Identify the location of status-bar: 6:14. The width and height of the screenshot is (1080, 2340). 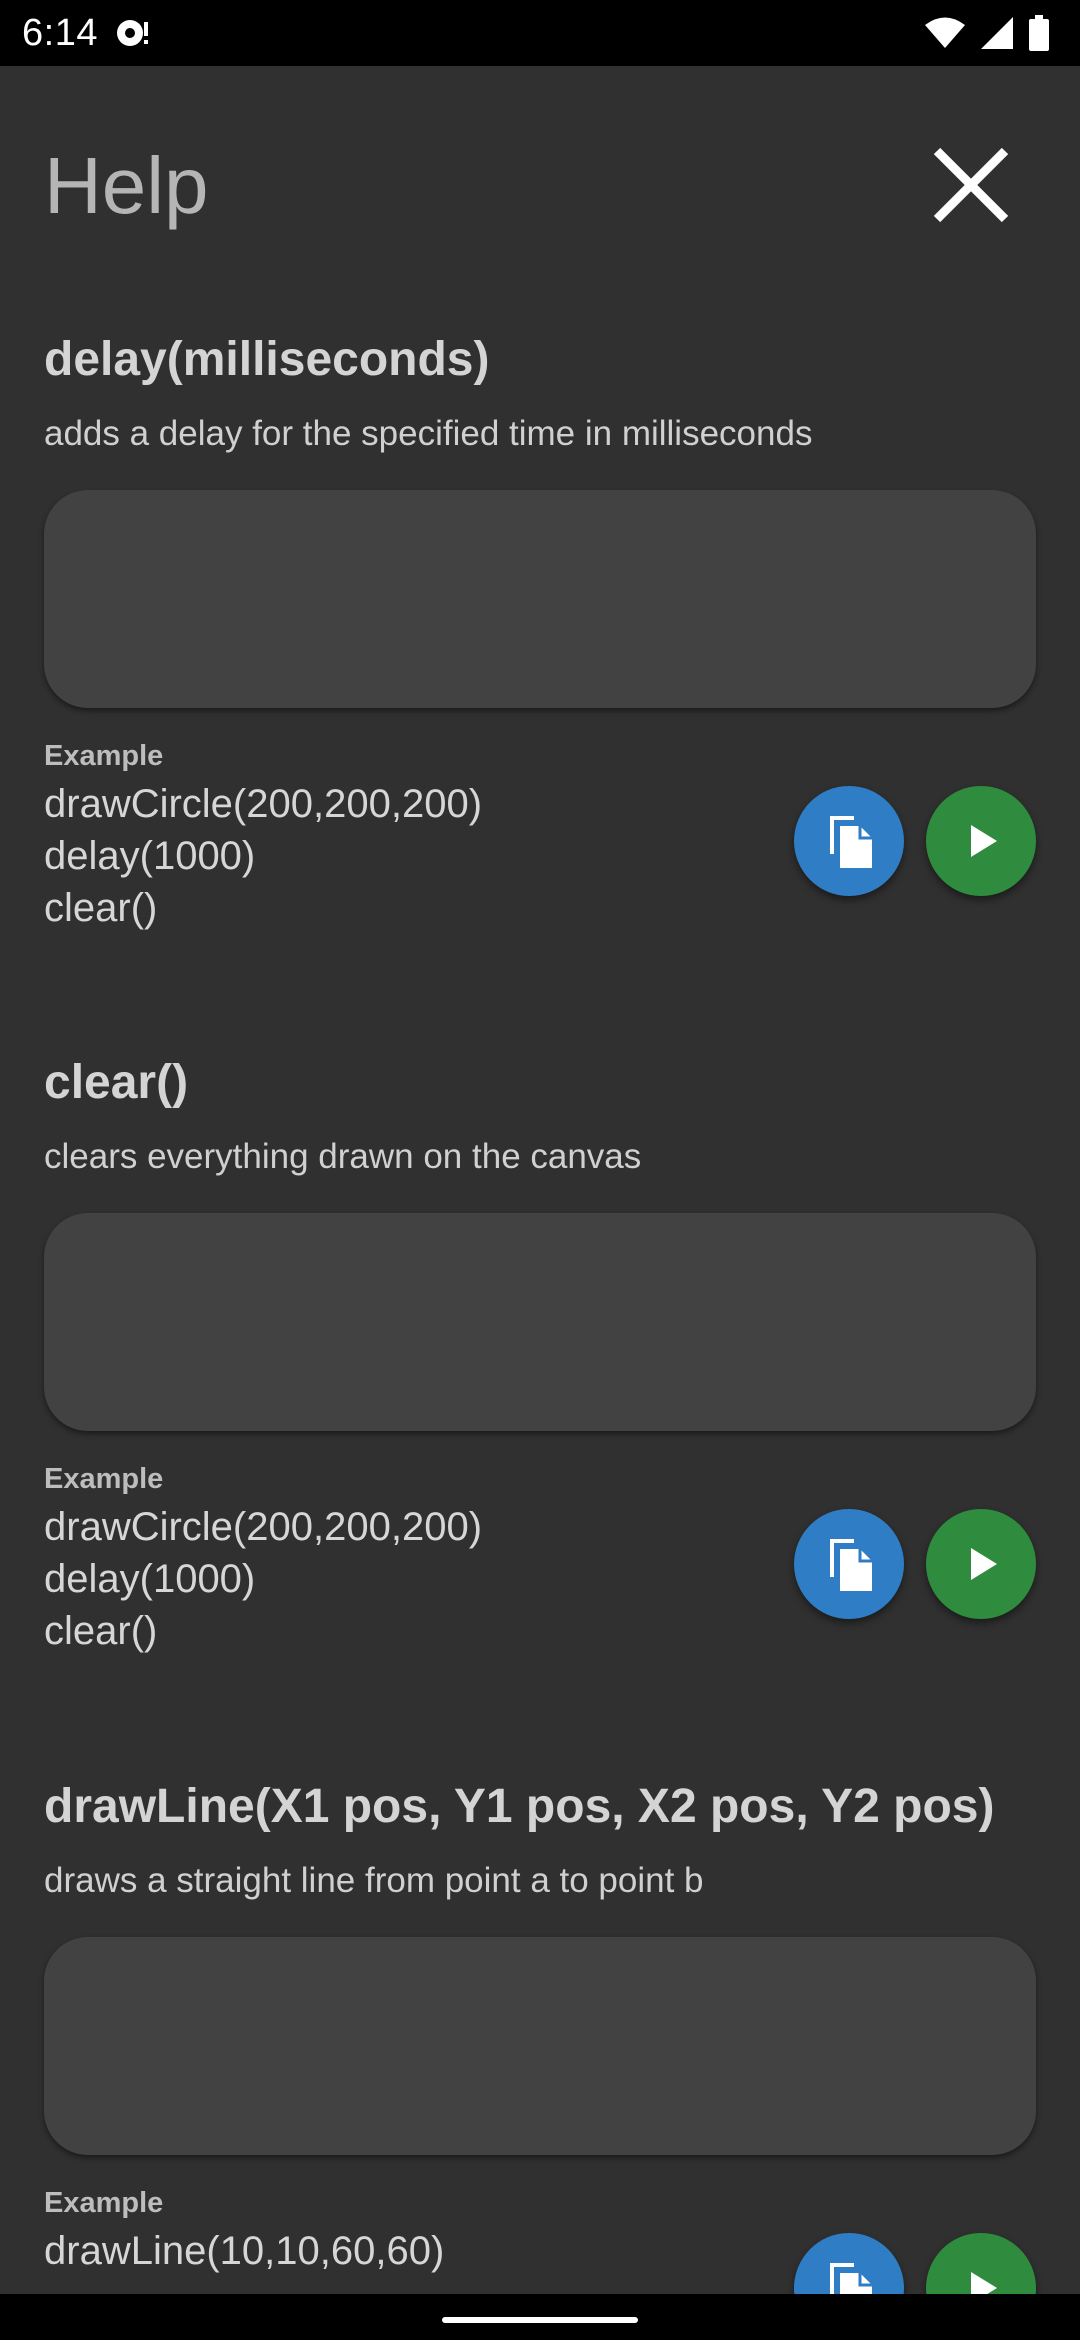
(540, 33).